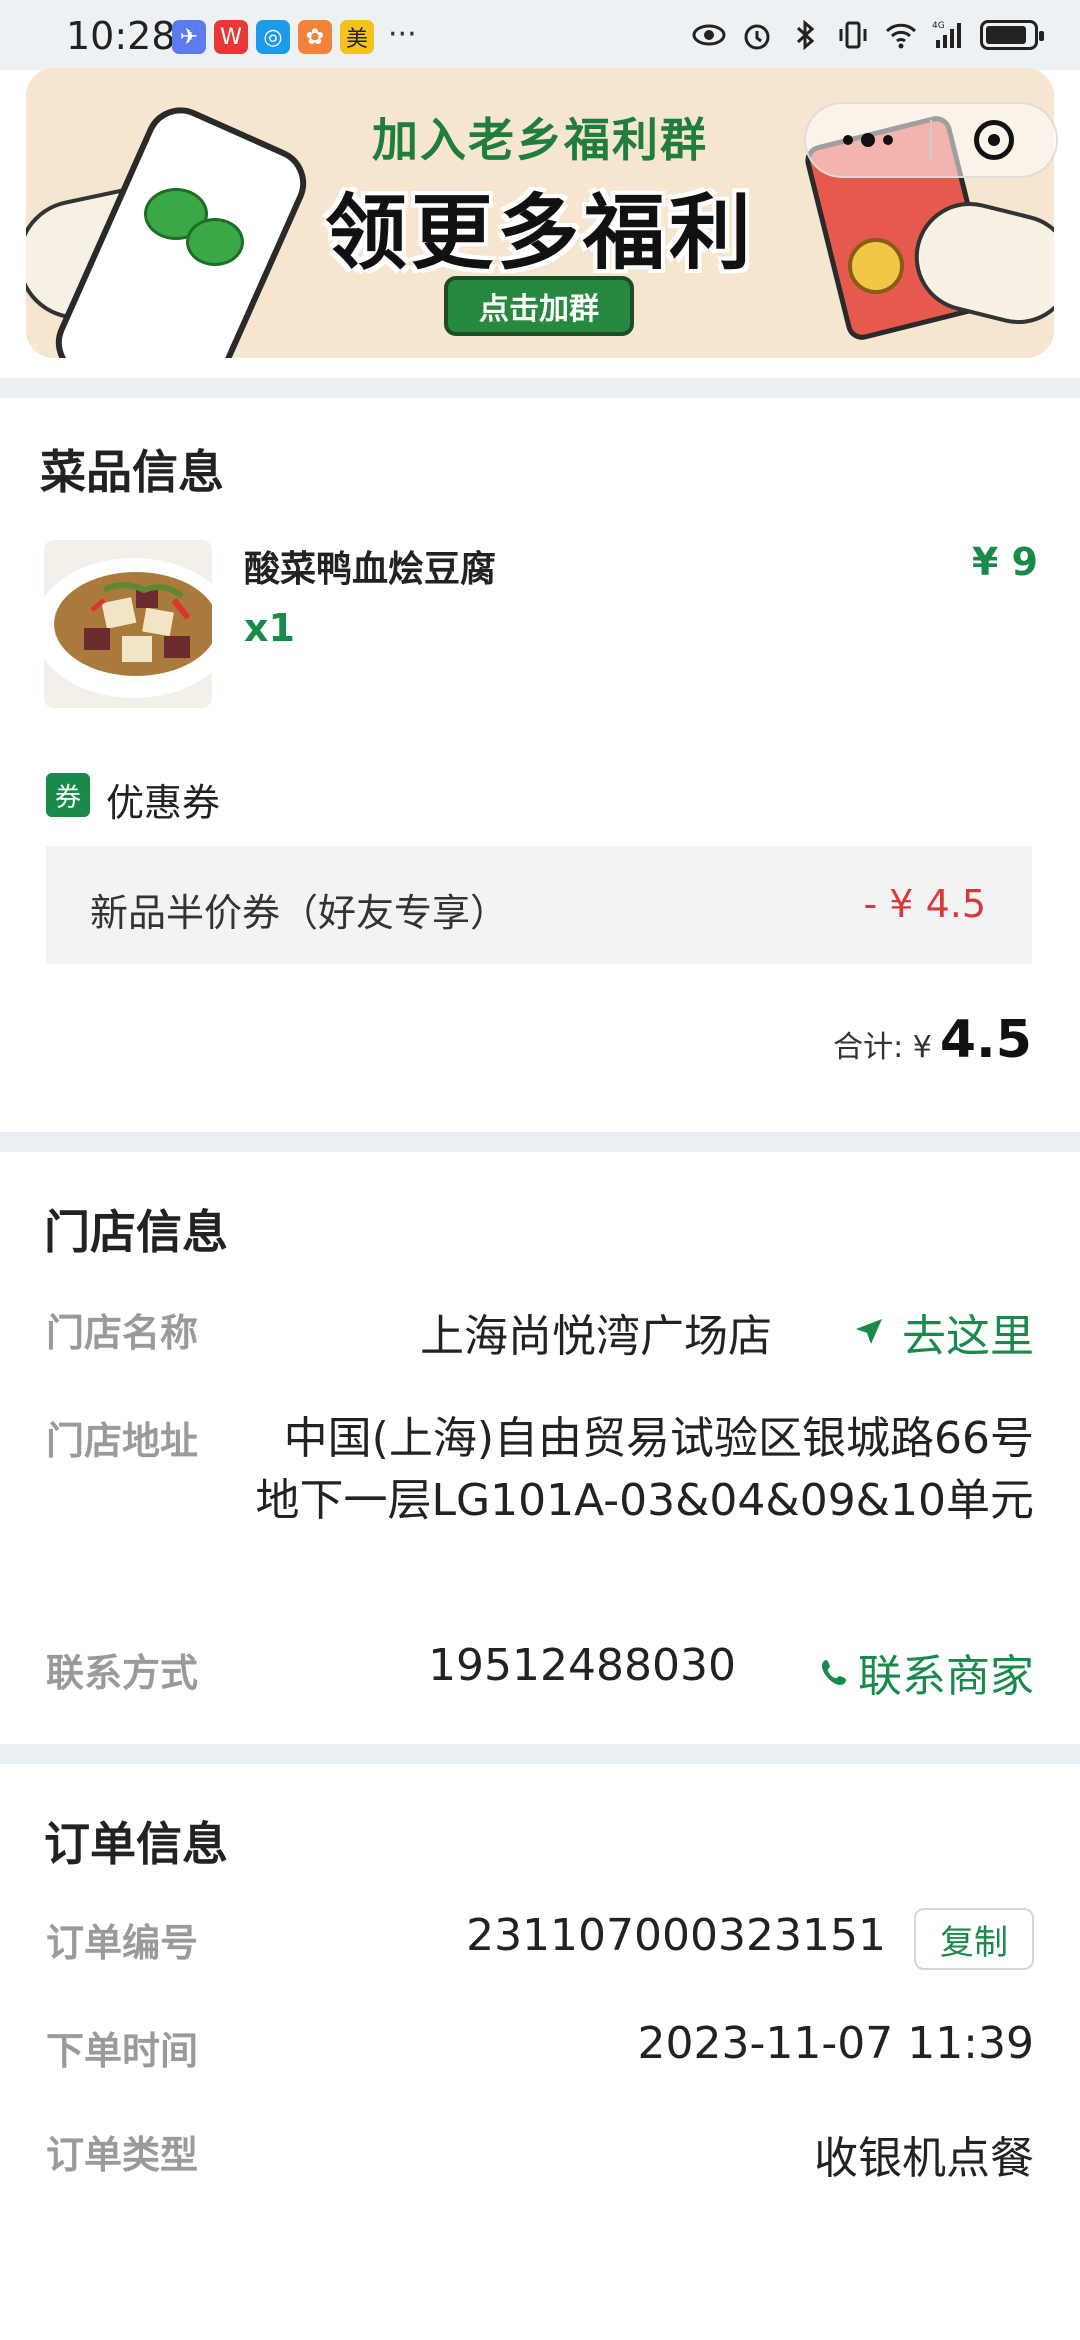 This screenshot has height=2340, width=1080. What do you see at coordinates (931, 140) in the screenshot?
I see `miniprogram-capsule` at bounding box center [931, 140].